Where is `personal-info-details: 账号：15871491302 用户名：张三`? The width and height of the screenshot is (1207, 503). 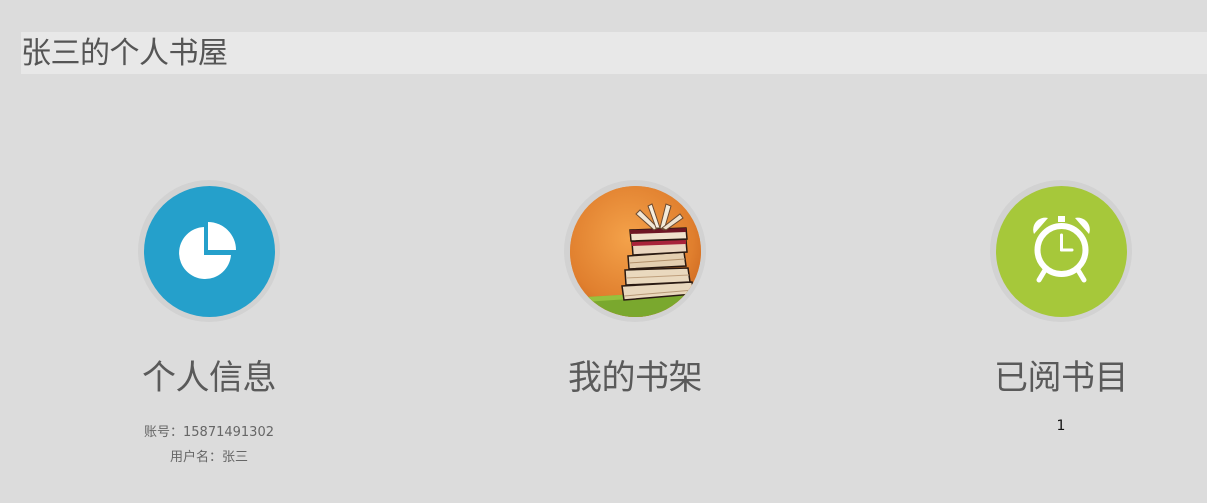
personal-info-details: 账号：15871491302 用户名：张三 is located at coordinates (209, 445).